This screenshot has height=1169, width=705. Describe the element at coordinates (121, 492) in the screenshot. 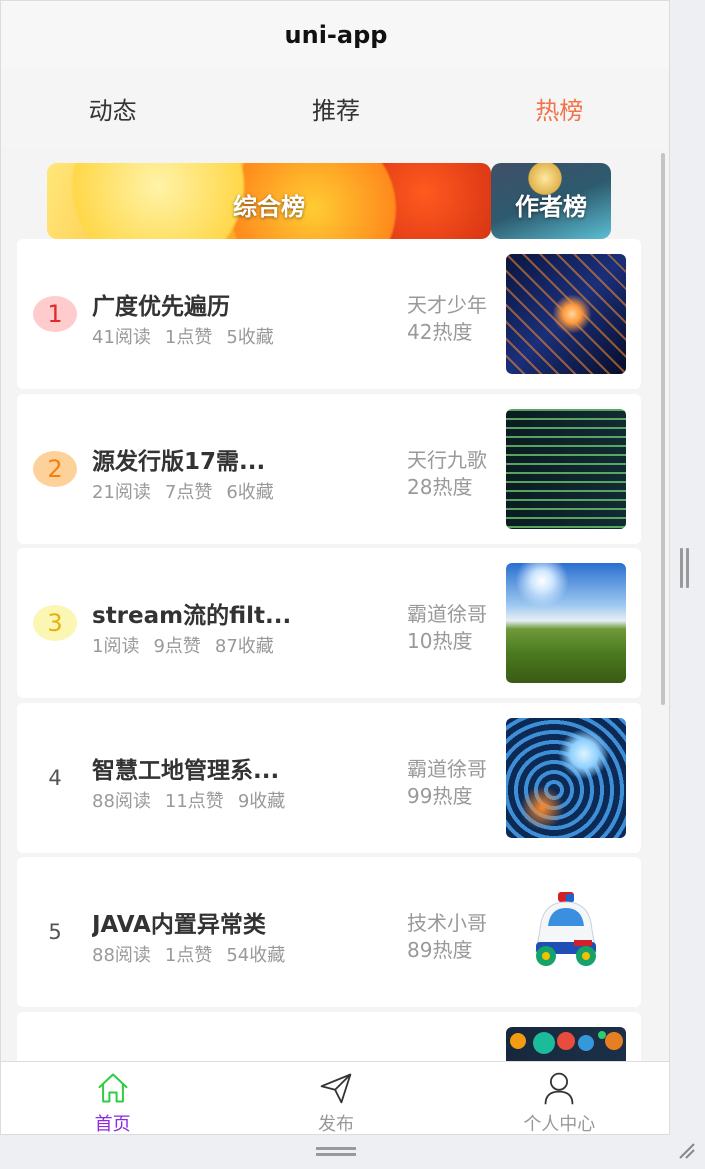

I see `read-count: 21阅读` at that location.